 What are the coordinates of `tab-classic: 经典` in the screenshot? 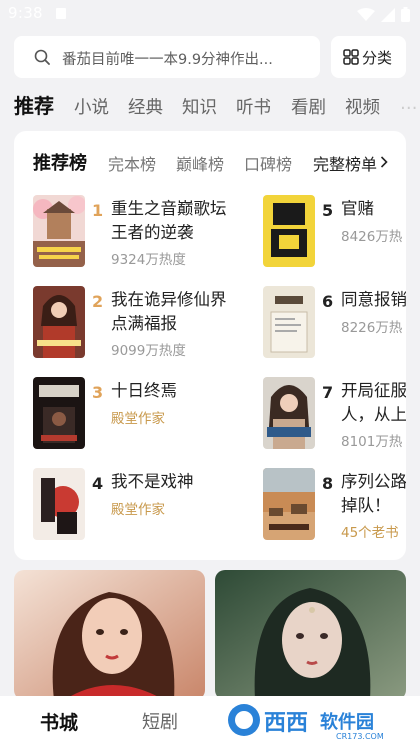 It's located at (145, 106).